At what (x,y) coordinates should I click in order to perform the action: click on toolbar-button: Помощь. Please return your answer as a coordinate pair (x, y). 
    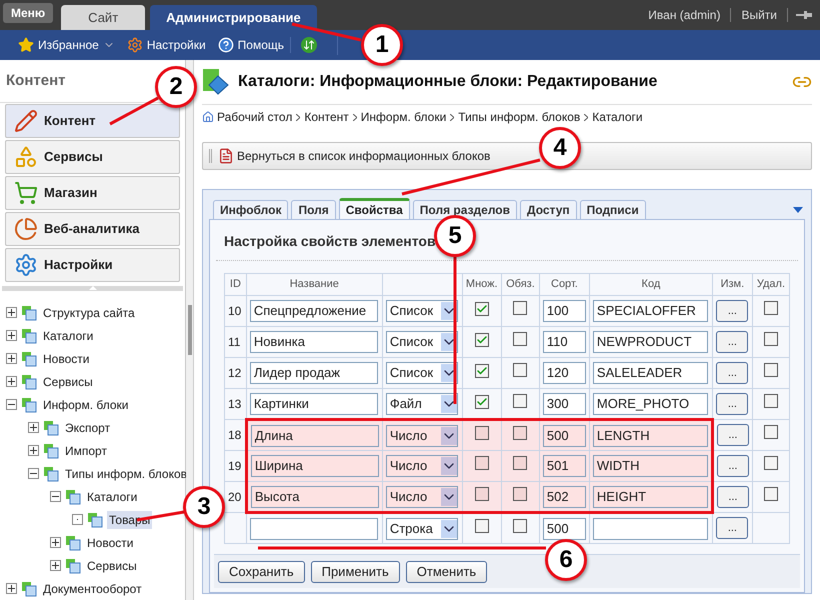
    Looking at the image, I should click on (251, 45).